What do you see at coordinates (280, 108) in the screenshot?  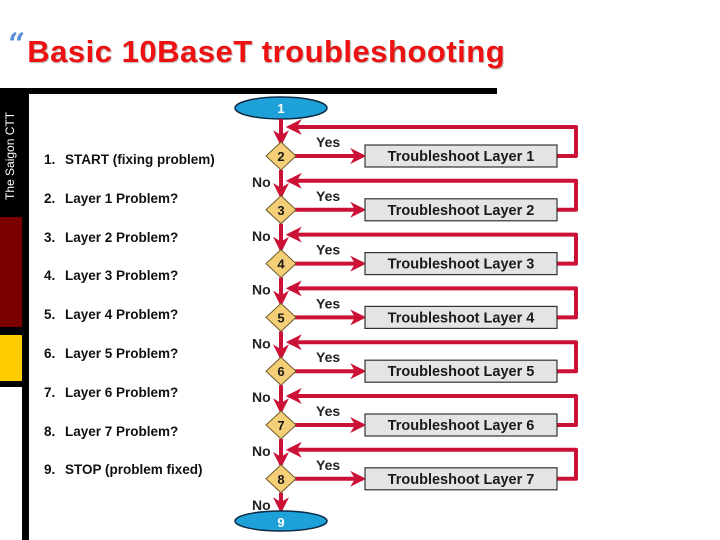 I see `start-terminal-label: 1` at bounding box center [280, 108].